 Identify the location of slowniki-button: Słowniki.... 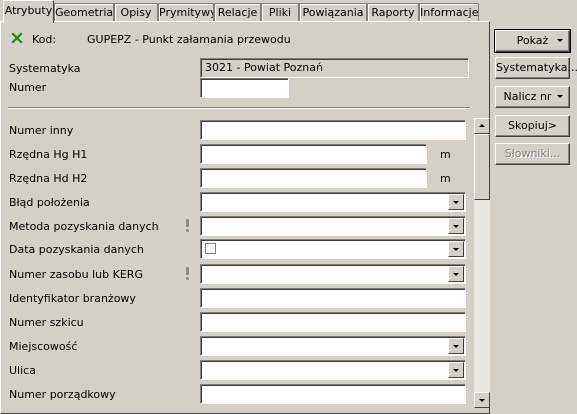
(532, 154).